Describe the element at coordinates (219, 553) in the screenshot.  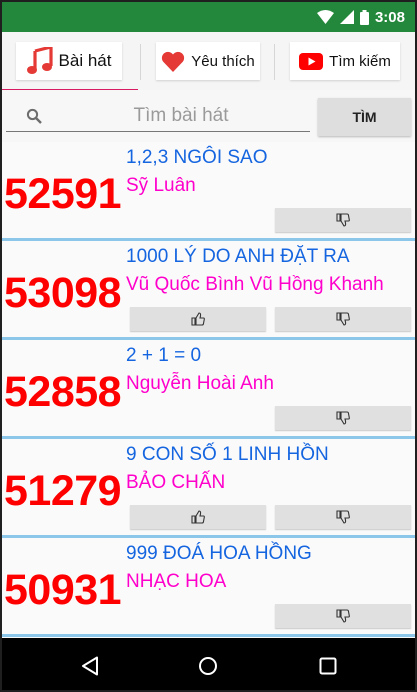
I see `song-title: 999 ĐOÁ HOA HỒNG` at that location.